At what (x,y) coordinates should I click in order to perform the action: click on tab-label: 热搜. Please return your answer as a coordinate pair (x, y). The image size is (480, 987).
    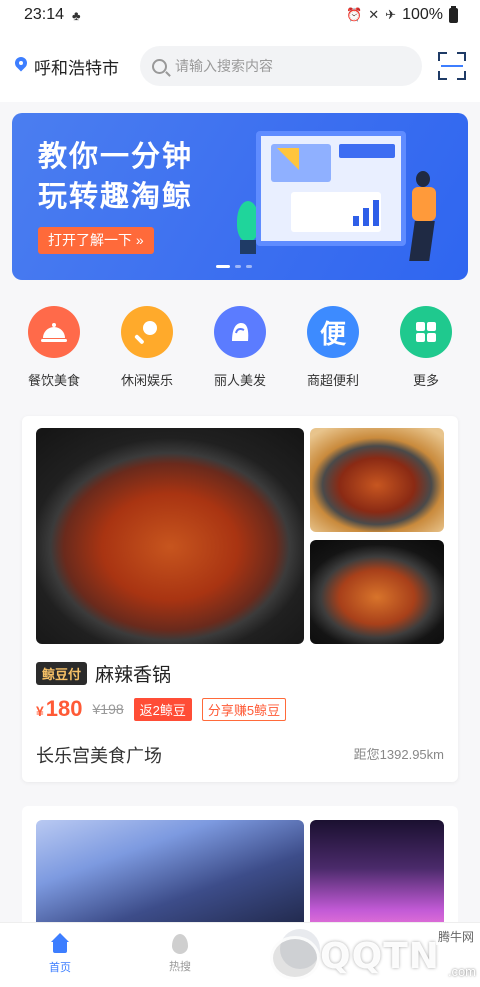
    Looking at the image, I should click on (180, 967).